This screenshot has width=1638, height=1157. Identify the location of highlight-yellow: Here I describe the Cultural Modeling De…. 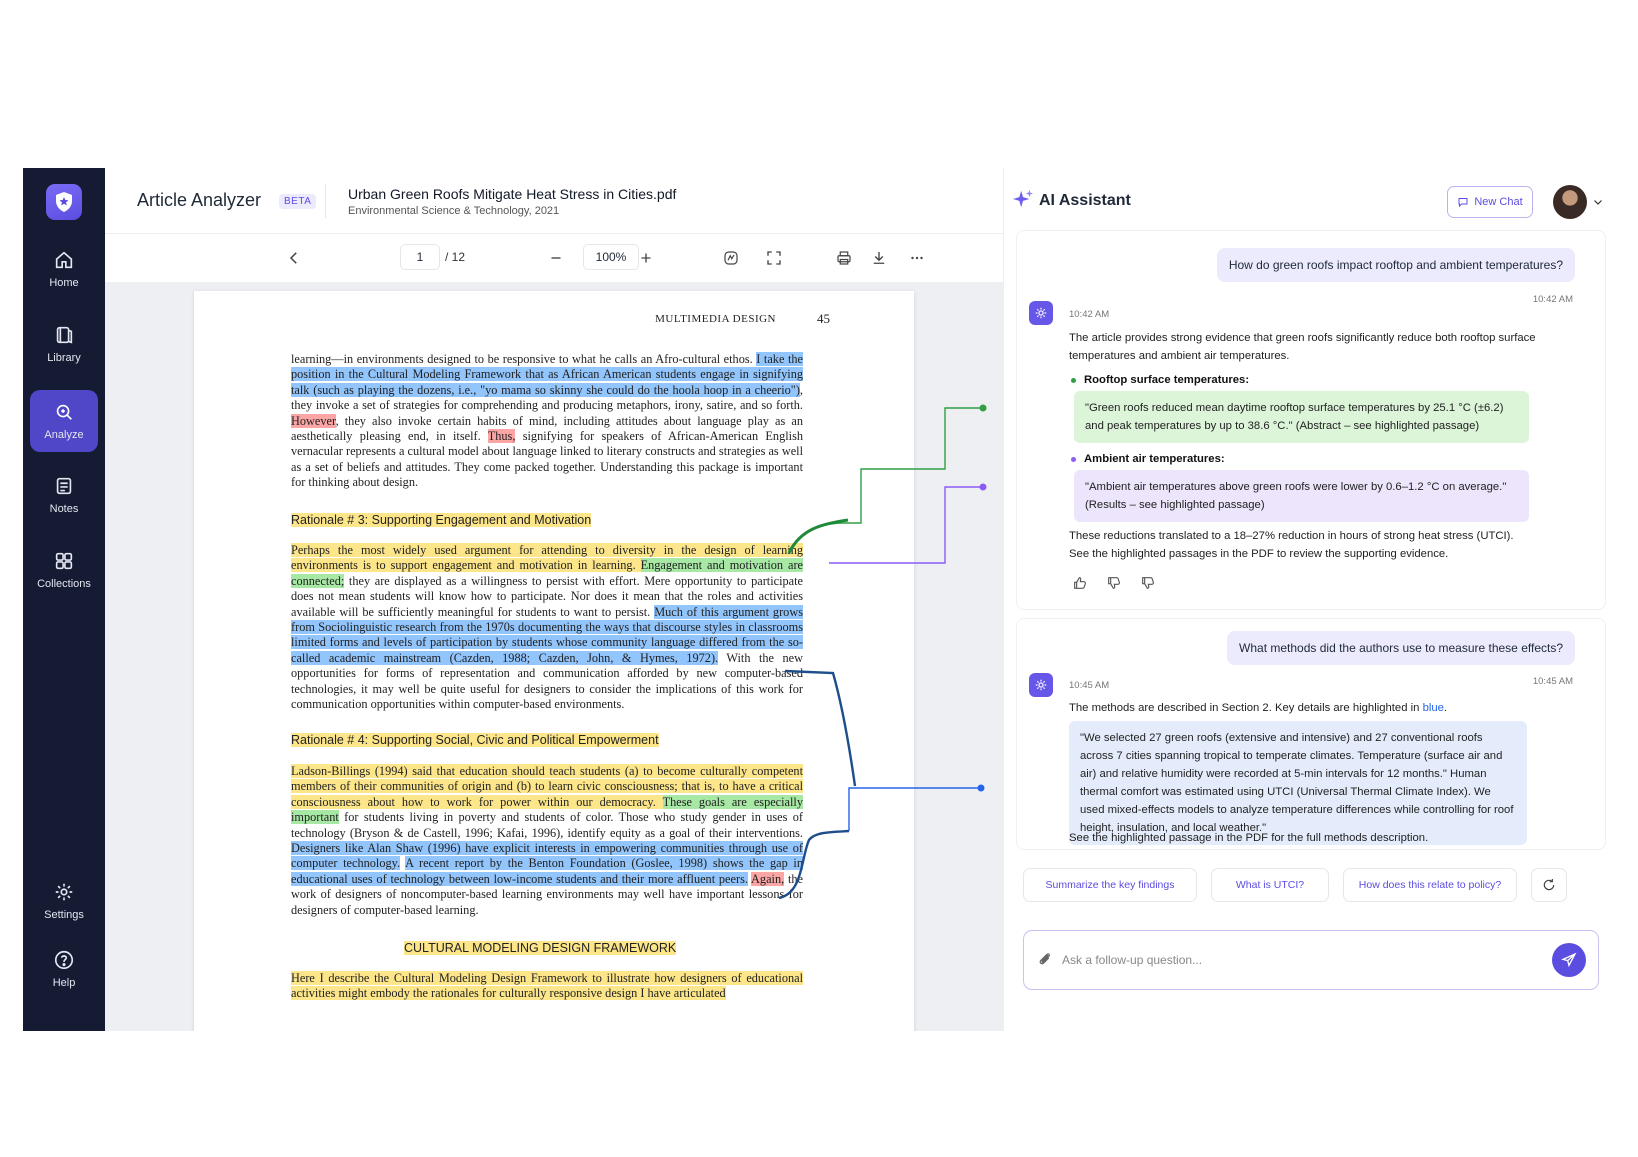
(547, 986).